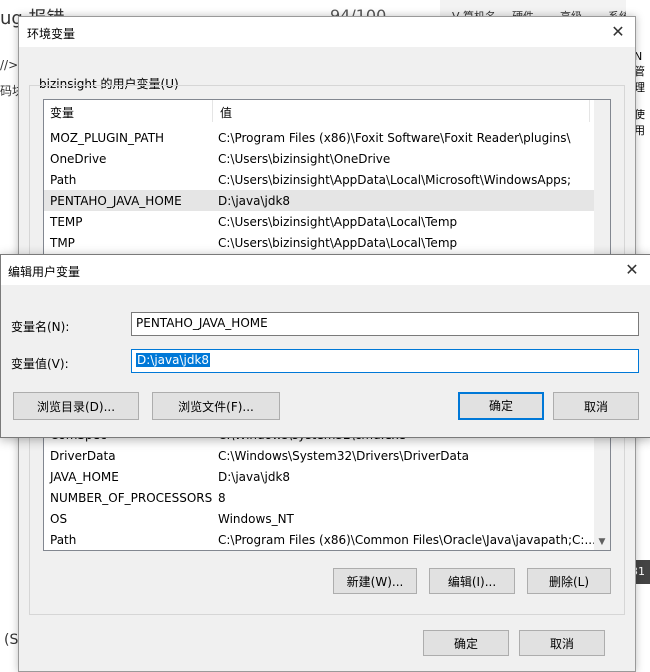 Image resolution: width=650 pixels, height=672 pixels. Describe the element at coordinates (66, 222) in the screenshot. I see `variable-name: TEMP` at that location.